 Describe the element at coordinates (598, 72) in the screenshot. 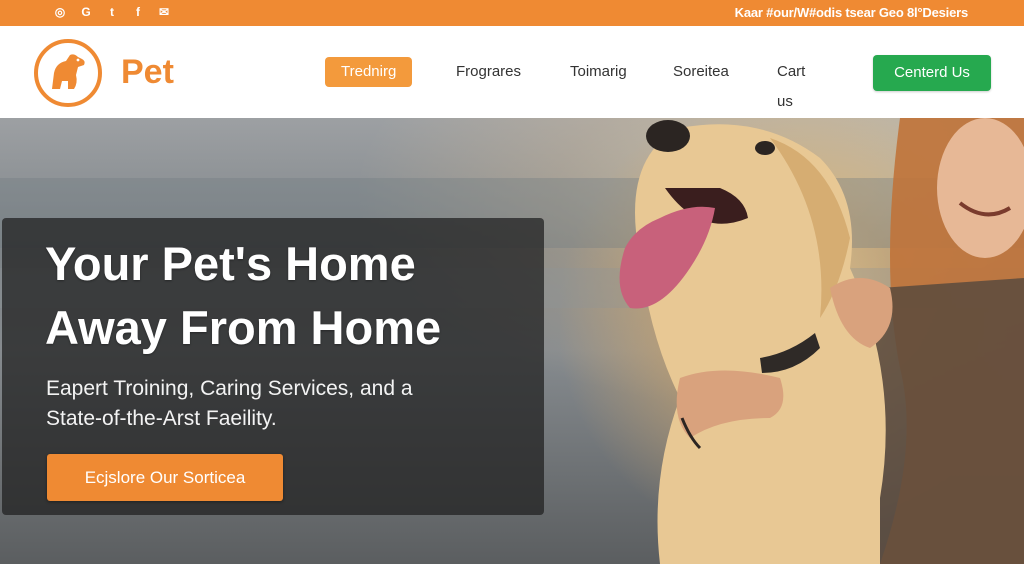

I see `nav-item-grooming: Toimarig` at that location.